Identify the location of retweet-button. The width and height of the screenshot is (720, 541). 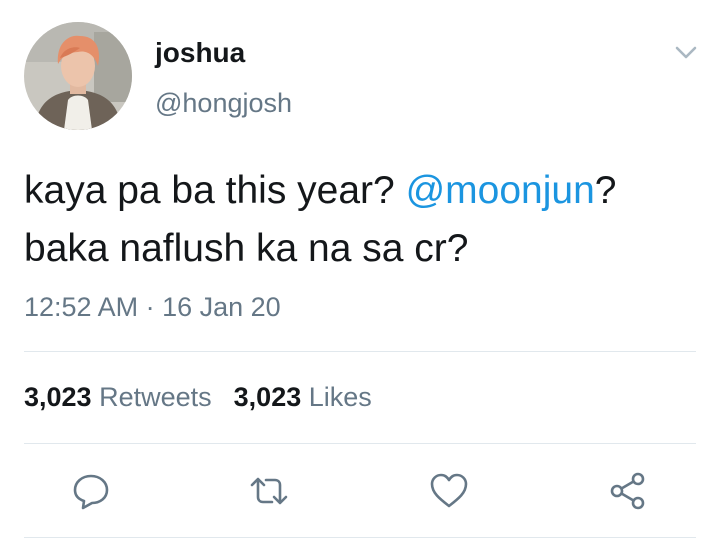
(269, 491).